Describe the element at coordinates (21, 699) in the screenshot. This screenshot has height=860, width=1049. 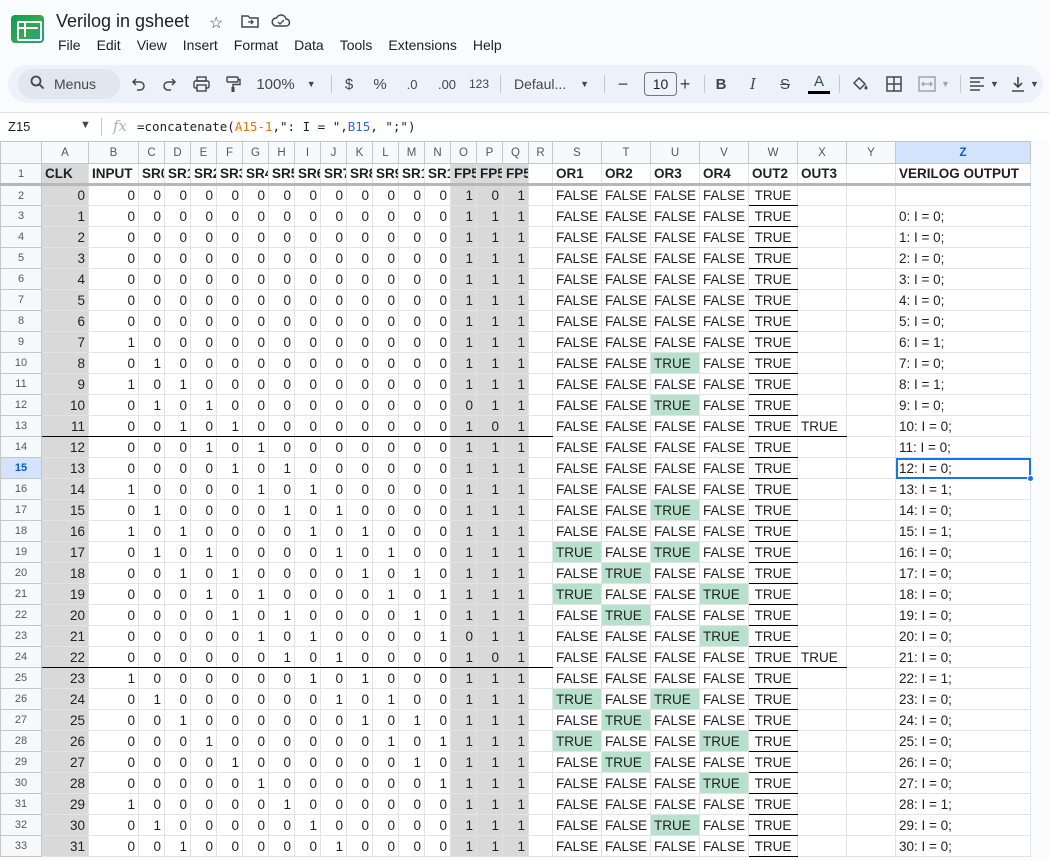
I see `row-header: 26` at that location.